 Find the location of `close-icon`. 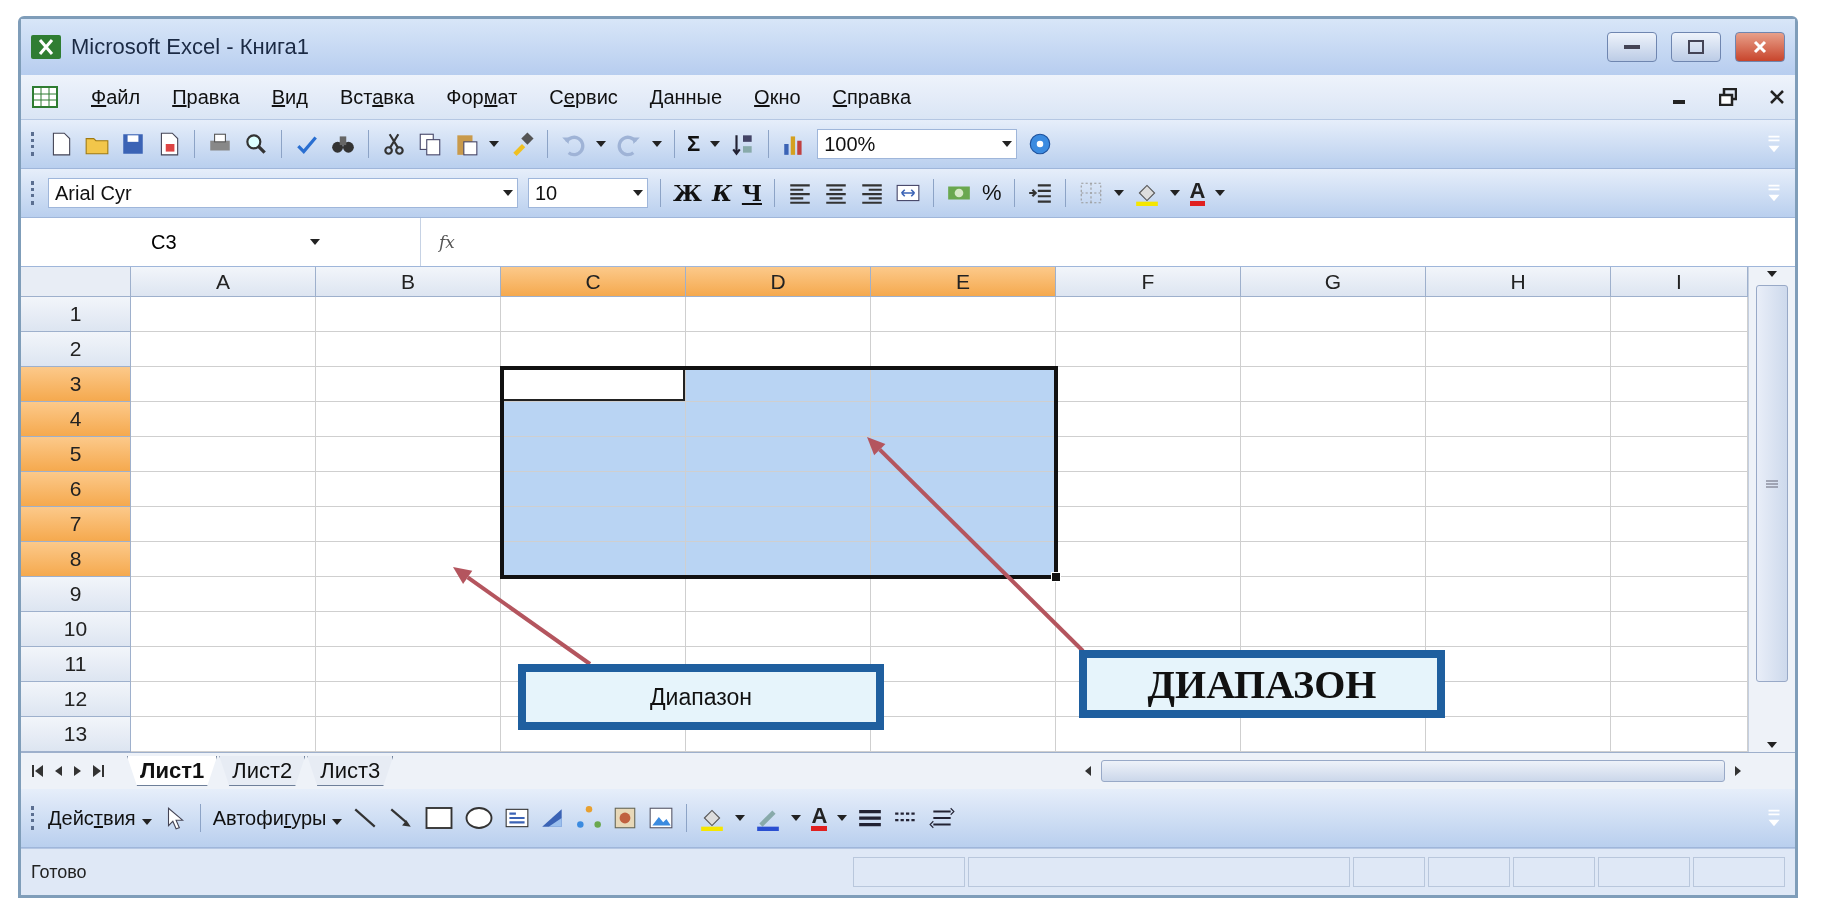

close-icon is located at coordinates (1777, 97).